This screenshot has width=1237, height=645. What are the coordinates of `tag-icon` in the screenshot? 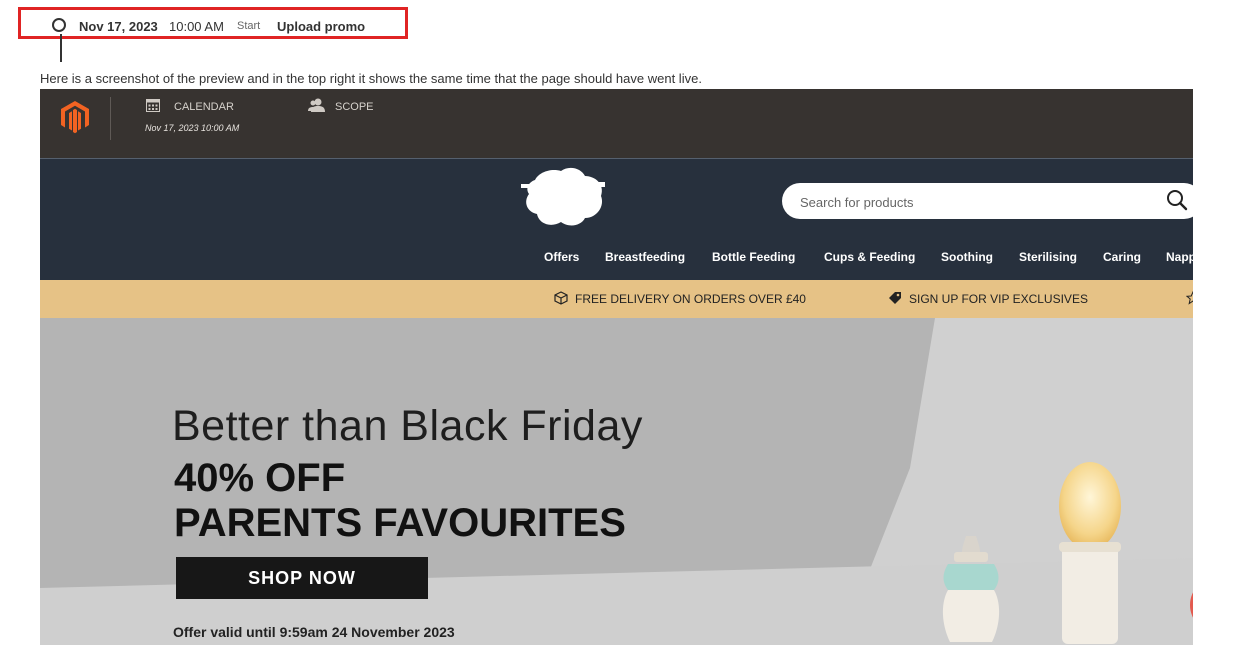 It's located at (895, 298).